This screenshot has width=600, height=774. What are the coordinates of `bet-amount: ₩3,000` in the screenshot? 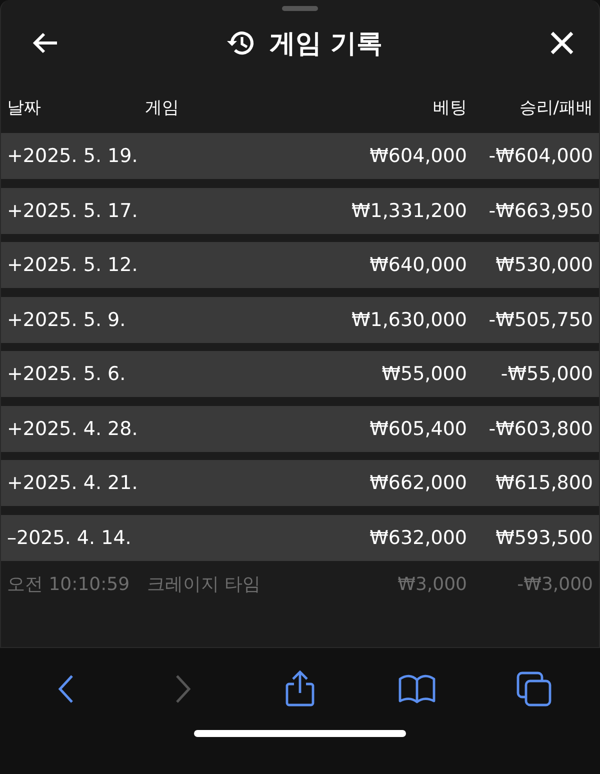 It's located at (431, 584).